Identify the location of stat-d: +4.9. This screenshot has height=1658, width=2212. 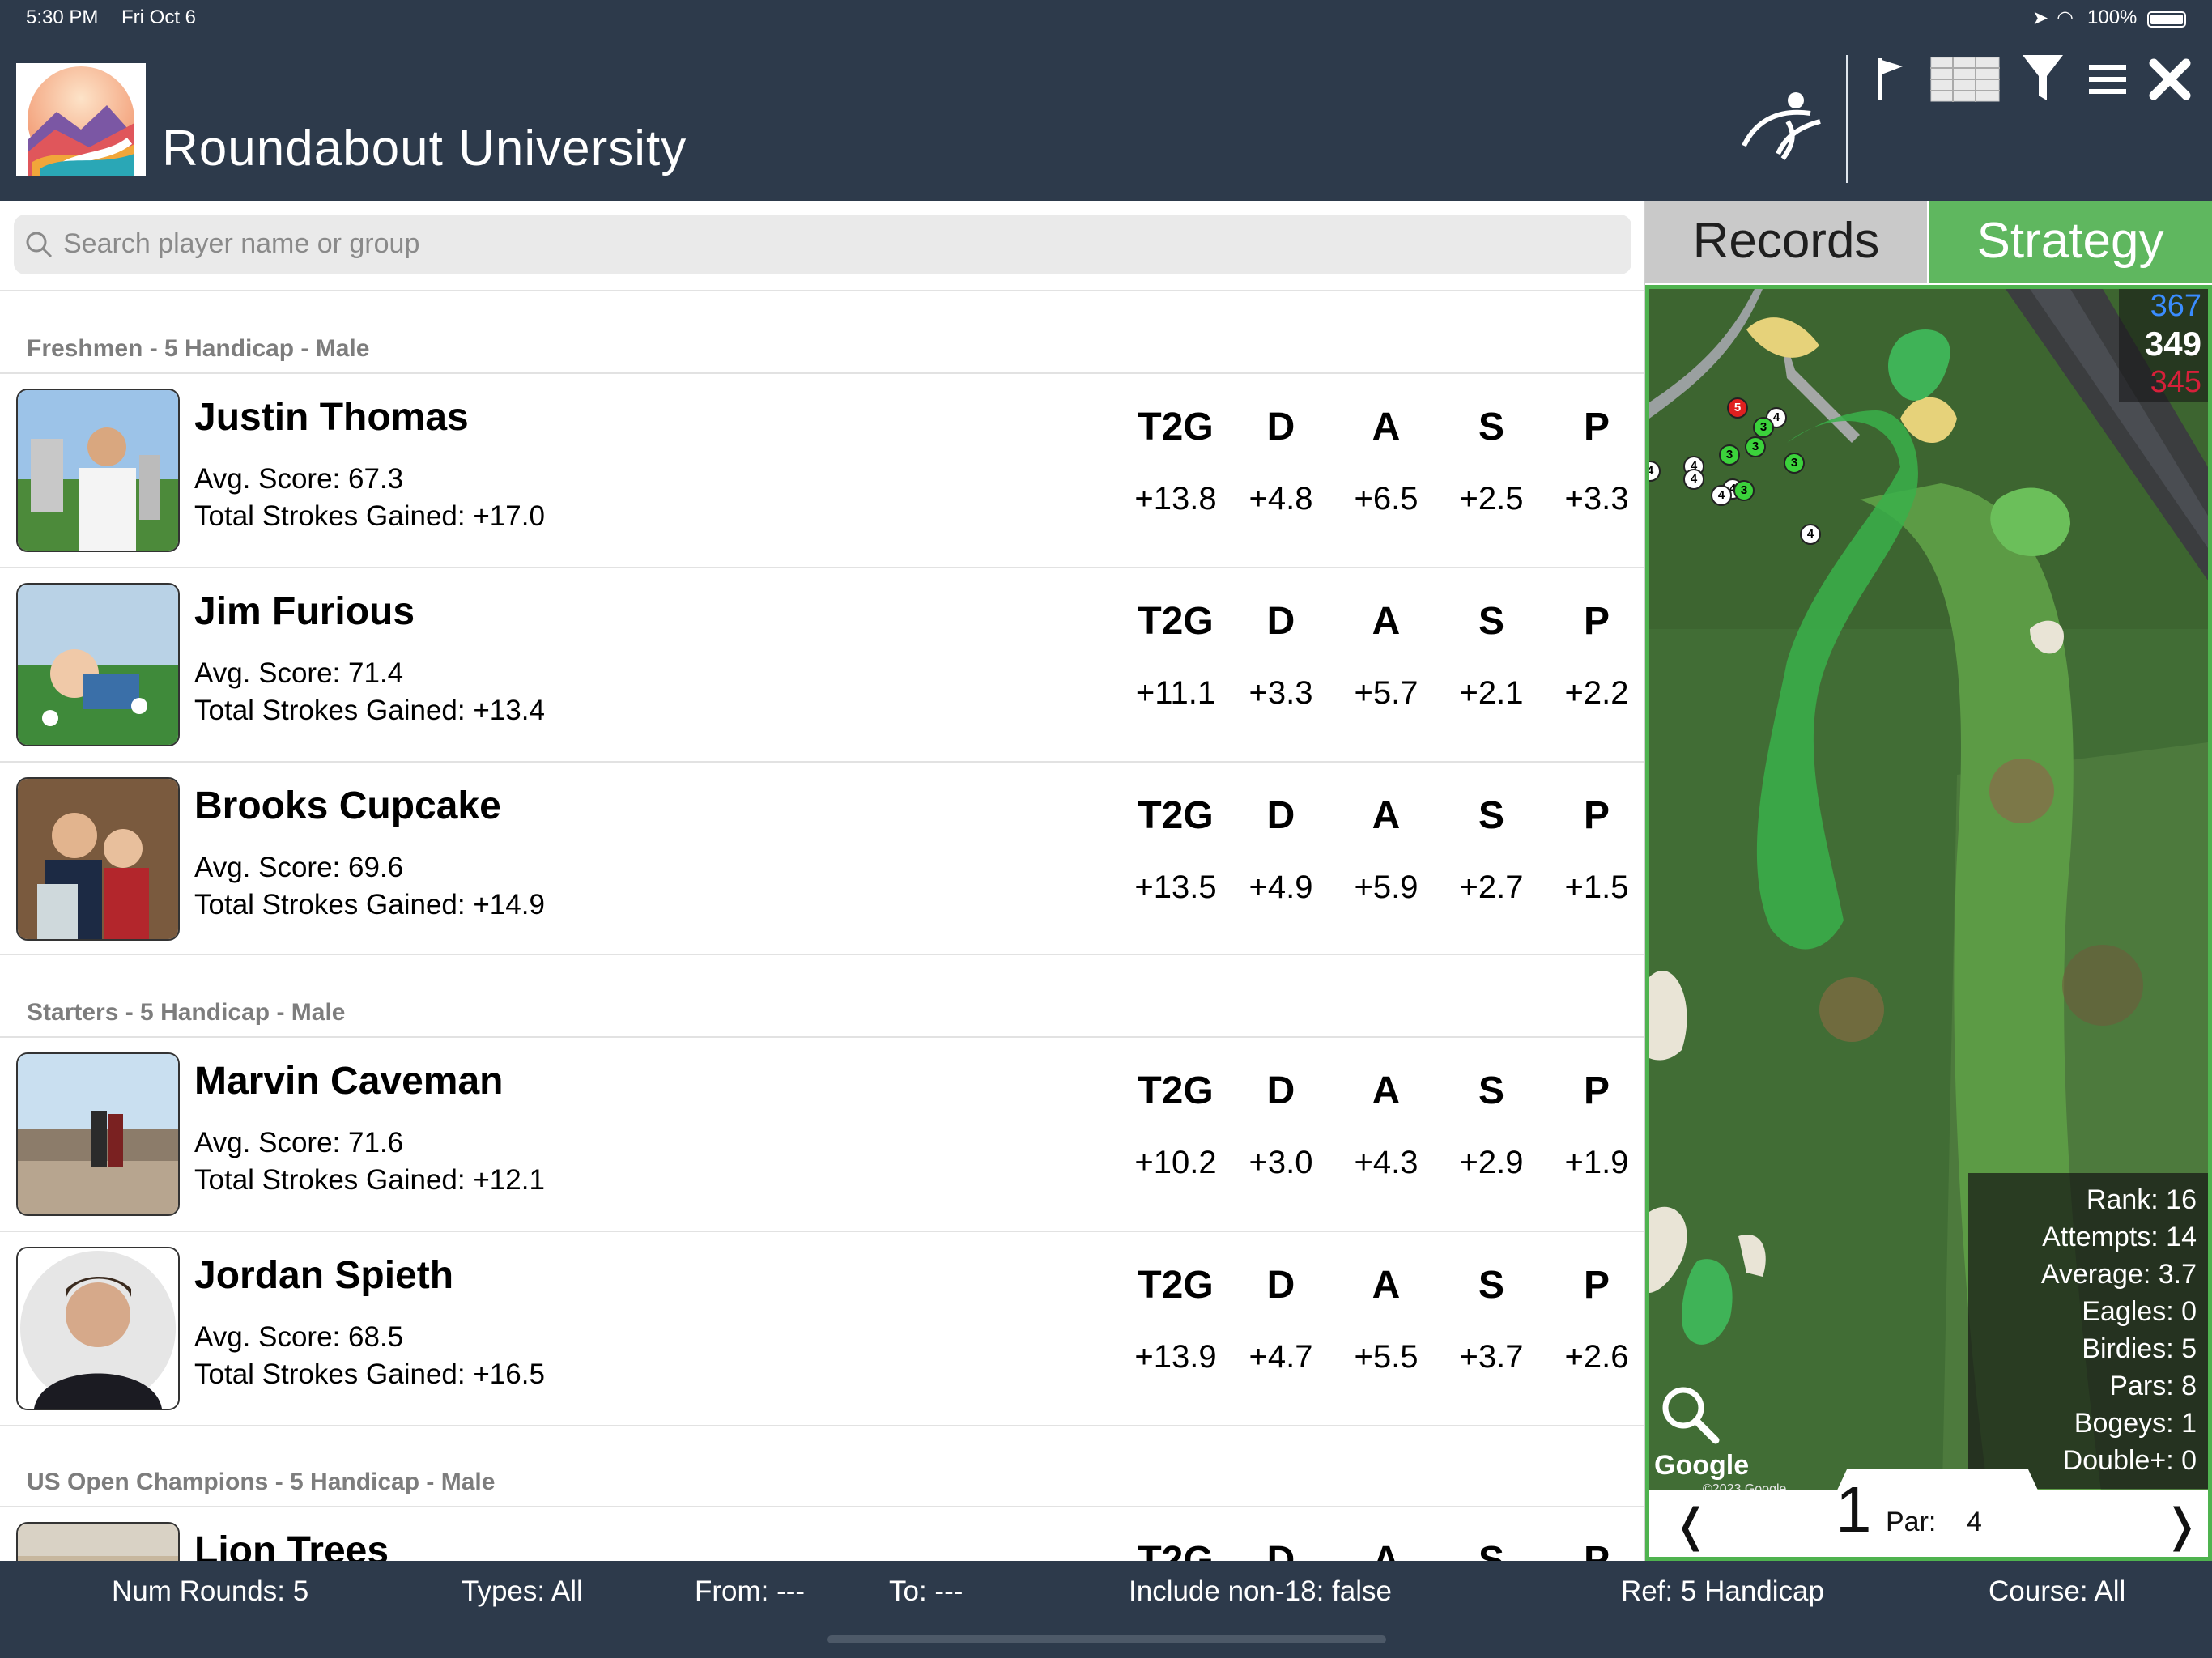
(1281, 887).